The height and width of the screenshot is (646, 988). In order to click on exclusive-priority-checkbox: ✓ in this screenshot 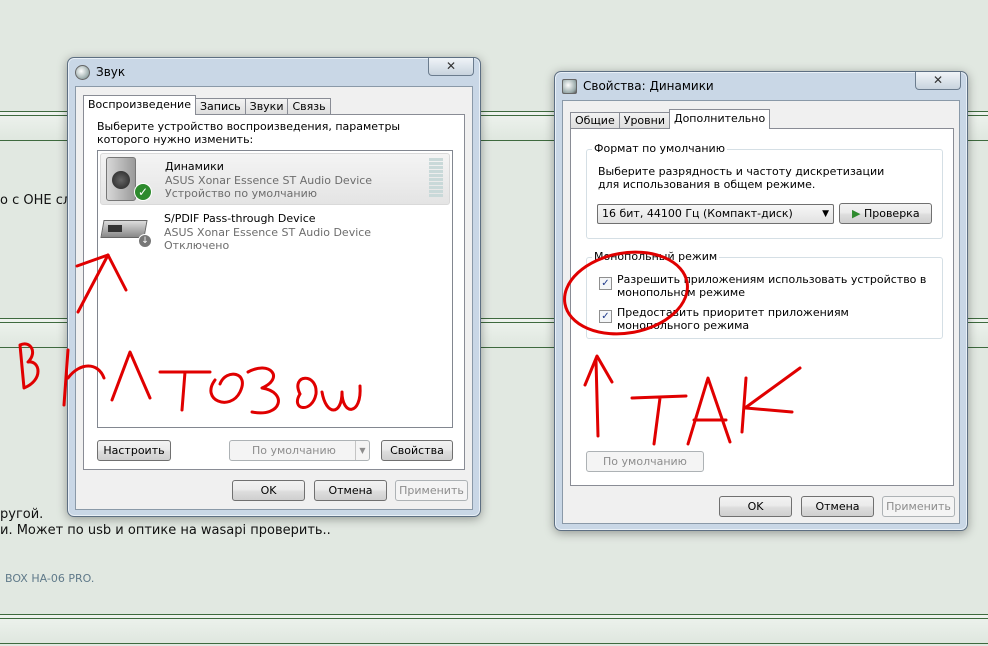, I will do `click(605, 316)`.